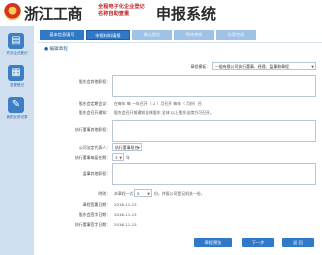 The height and width of the screenshot is (255, 322). Describe the element at coordinates (138, 193) in the screenshot. I see `copies-value: 5` at that location.